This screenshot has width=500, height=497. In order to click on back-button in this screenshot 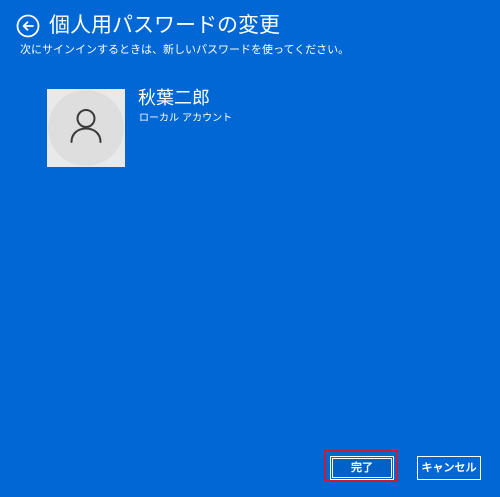, I will do `click(28, 26)`.